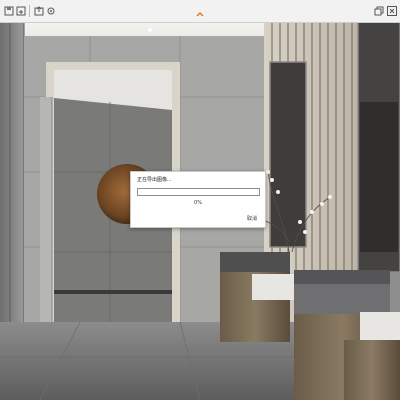  What do you see at coordinates (198, 203) in the screenshot?
I see `progress-percent: 0%` at bounding box center [198, 203].